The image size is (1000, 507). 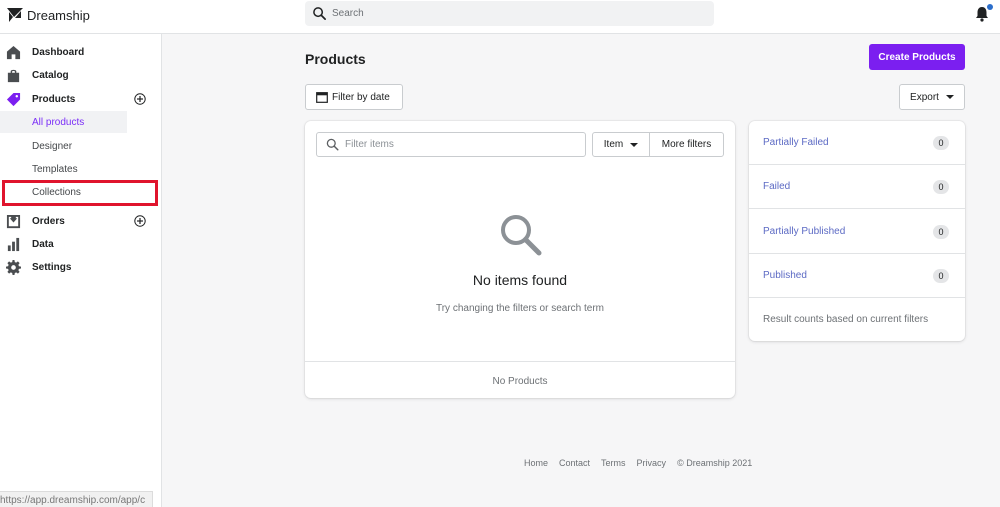 I want to click on empty-state-subtitle: Try changing the filters or search term, so click(x=520, y=308).